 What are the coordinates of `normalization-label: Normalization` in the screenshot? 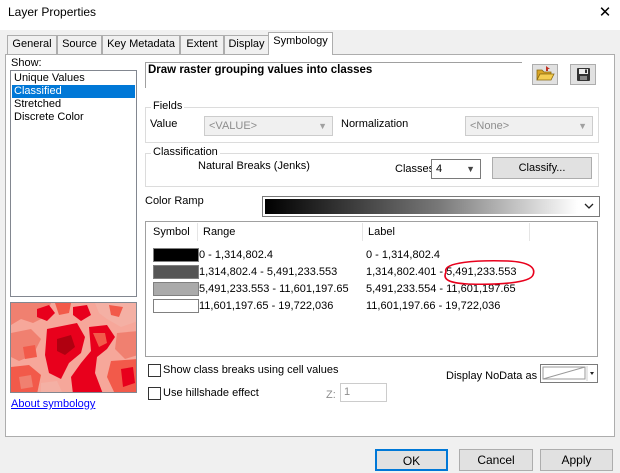 It's located at (375, 124).